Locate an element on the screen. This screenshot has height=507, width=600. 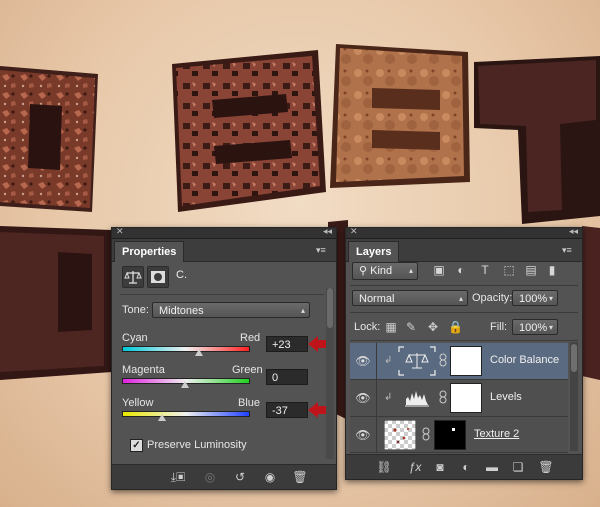
adjustment-layer-filter-icon: ◐ is located at coordinates (461, 270).